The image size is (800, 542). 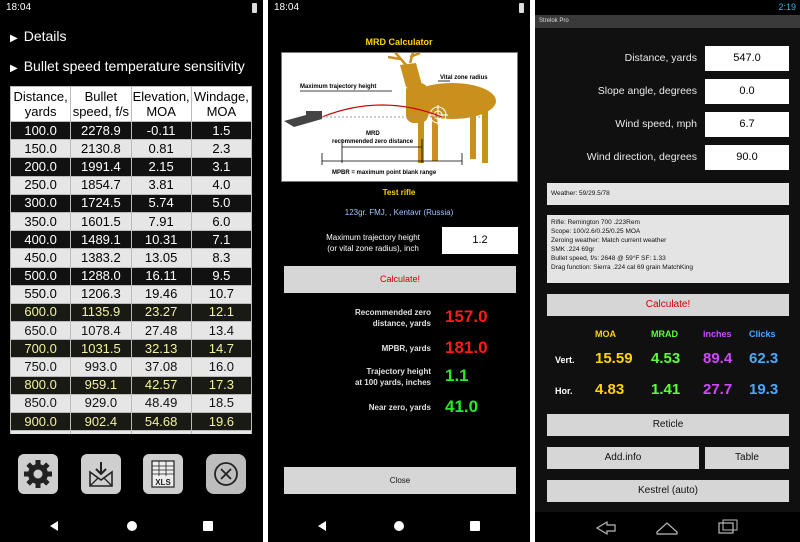 What do you see at coordinates (747, 458) in the screenshot?
I see `table-button: Table` at bounding box center [747, 458].